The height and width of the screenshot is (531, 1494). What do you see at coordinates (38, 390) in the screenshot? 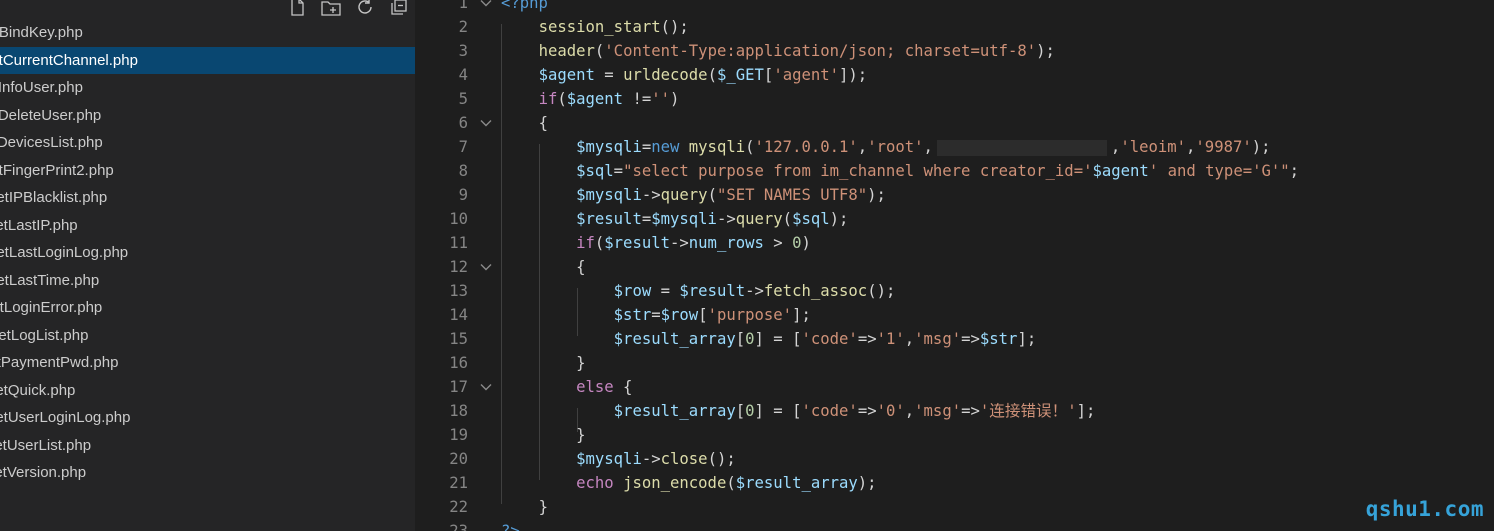
I see `file-name: getQuick.php` at bounding box center [38, 390].